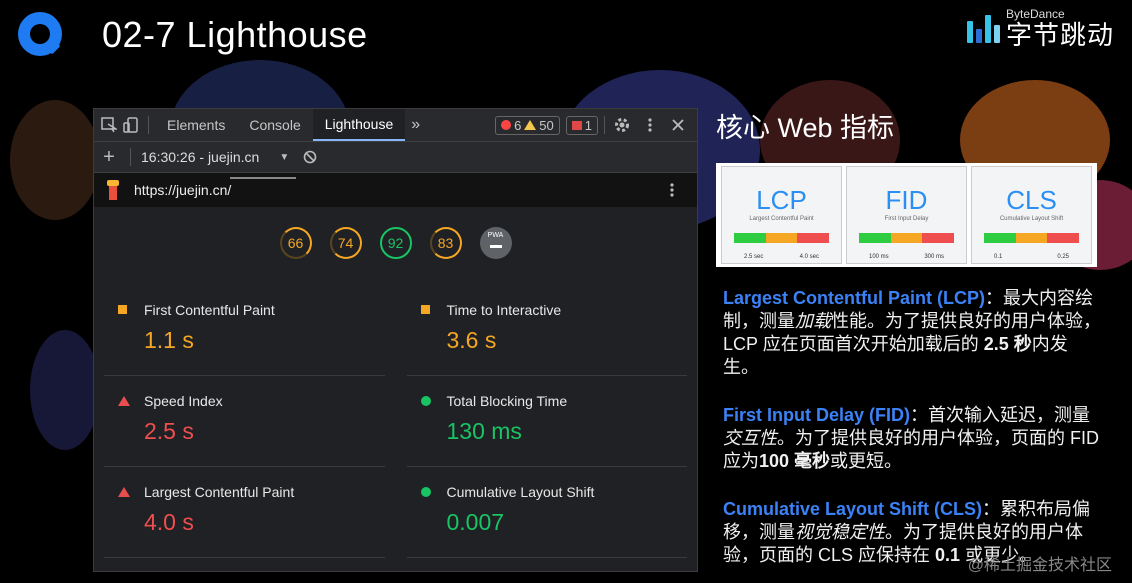  I want to click on dropdown-arrow-icon: ▼, so click(284, 157).